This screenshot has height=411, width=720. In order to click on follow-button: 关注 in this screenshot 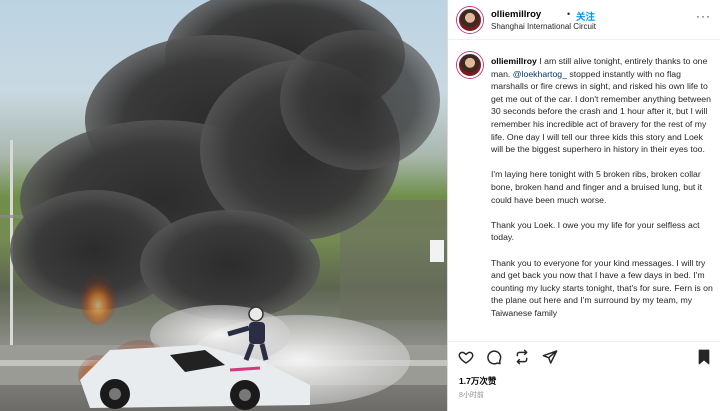, I will do `click(585, 16)`.